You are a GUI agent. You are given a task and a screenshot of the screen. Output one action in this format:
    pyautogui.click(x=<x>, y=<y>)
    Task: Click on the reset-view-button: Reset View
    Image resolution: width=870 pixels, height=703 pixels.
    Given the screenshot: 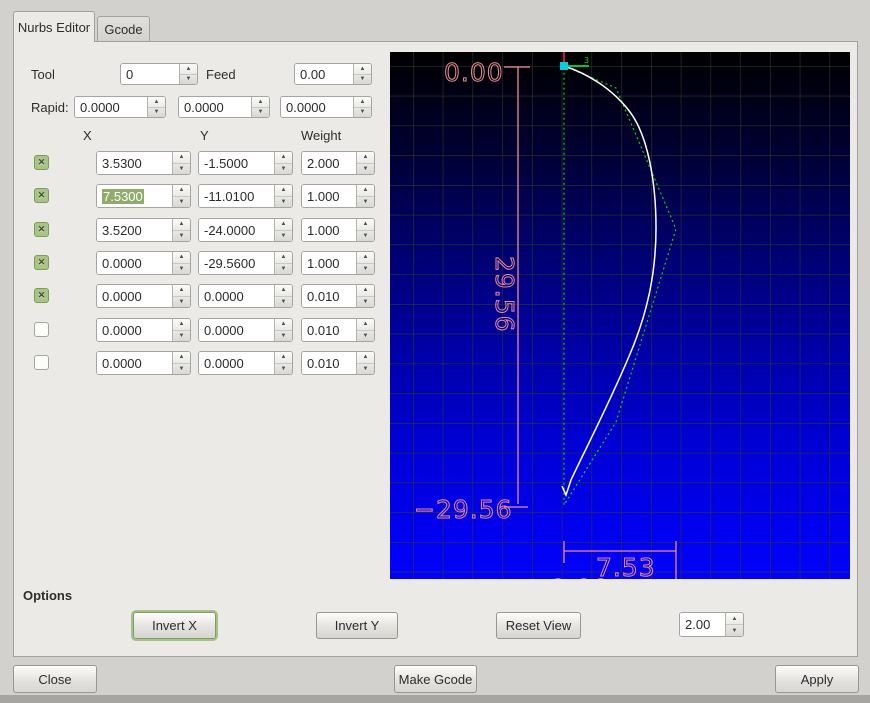 What is the action you would take?
    pyautogui.click(x=538, y=625)
    